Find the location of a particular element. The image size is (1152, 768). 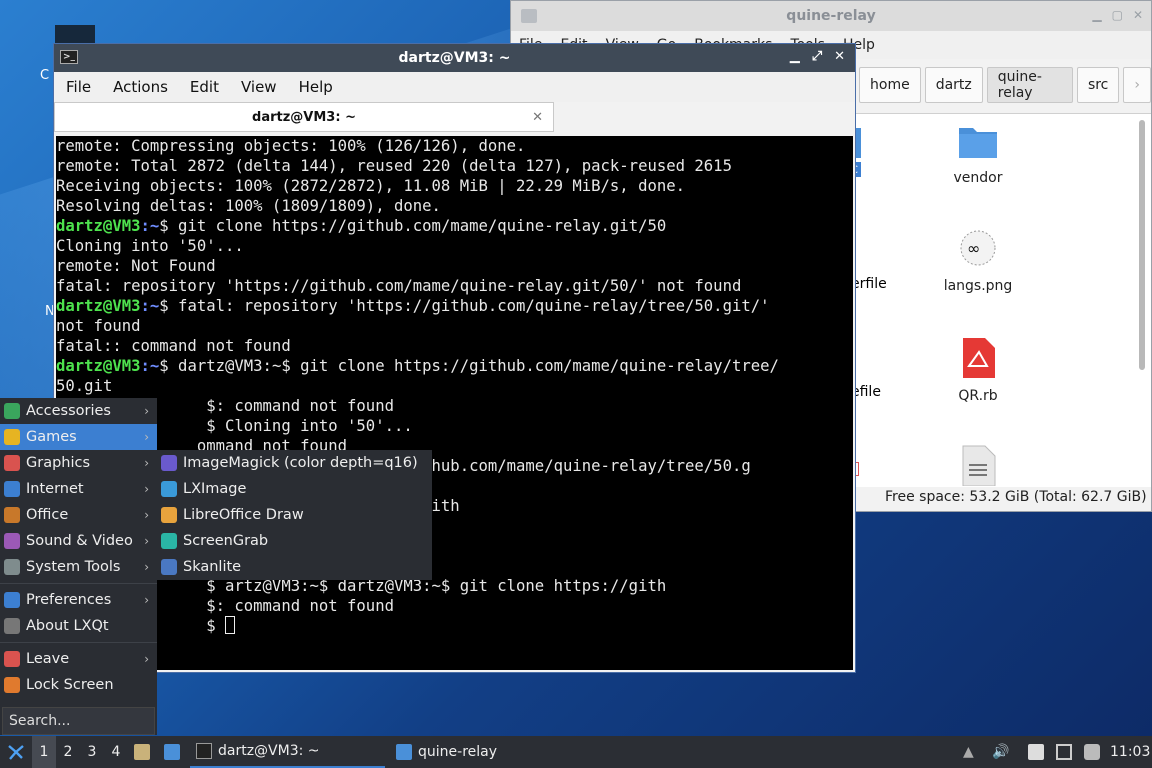

submenu-item-libreoffice-draw: LibreOffice Draw is located at coordinates (294, 515).